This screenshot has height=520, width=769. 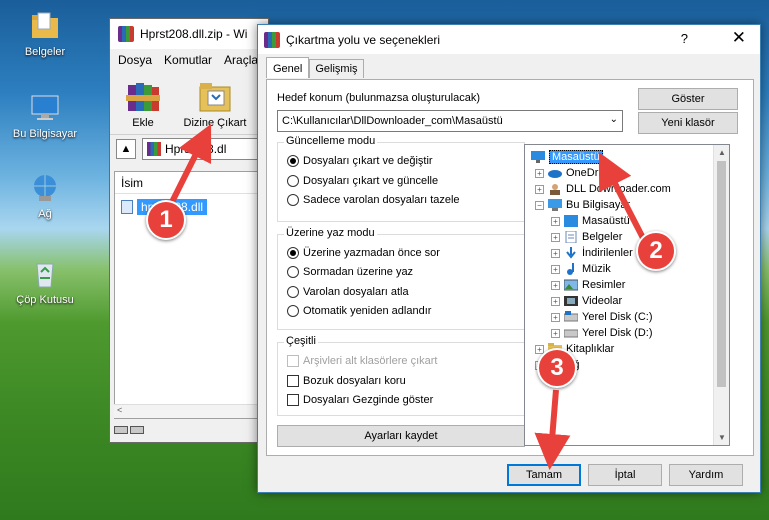 What do you see at coordinates (362, 181) in the screenshot?
I see `radio-extract-update: Dosyaları çıkart ve güncelle` at bounding box center [362, 181].